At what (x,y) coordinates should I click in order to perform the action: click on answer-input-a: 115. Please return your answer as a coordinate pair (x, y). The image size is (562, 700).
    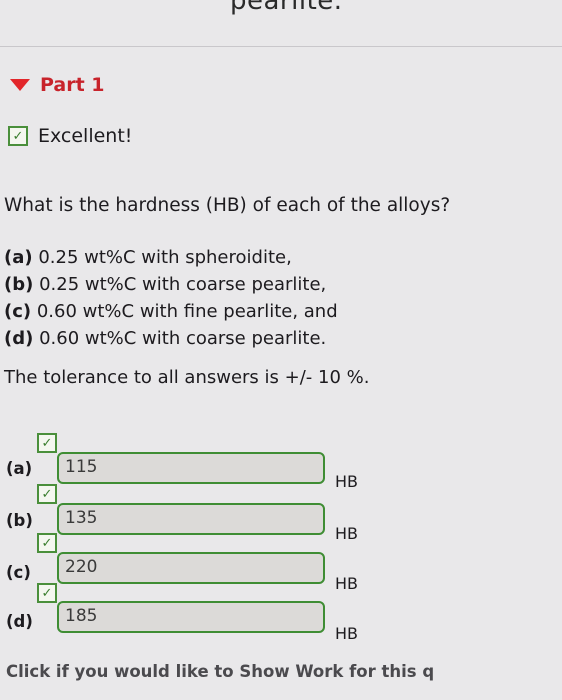
    Looking at the image, I should click on (191, 468).